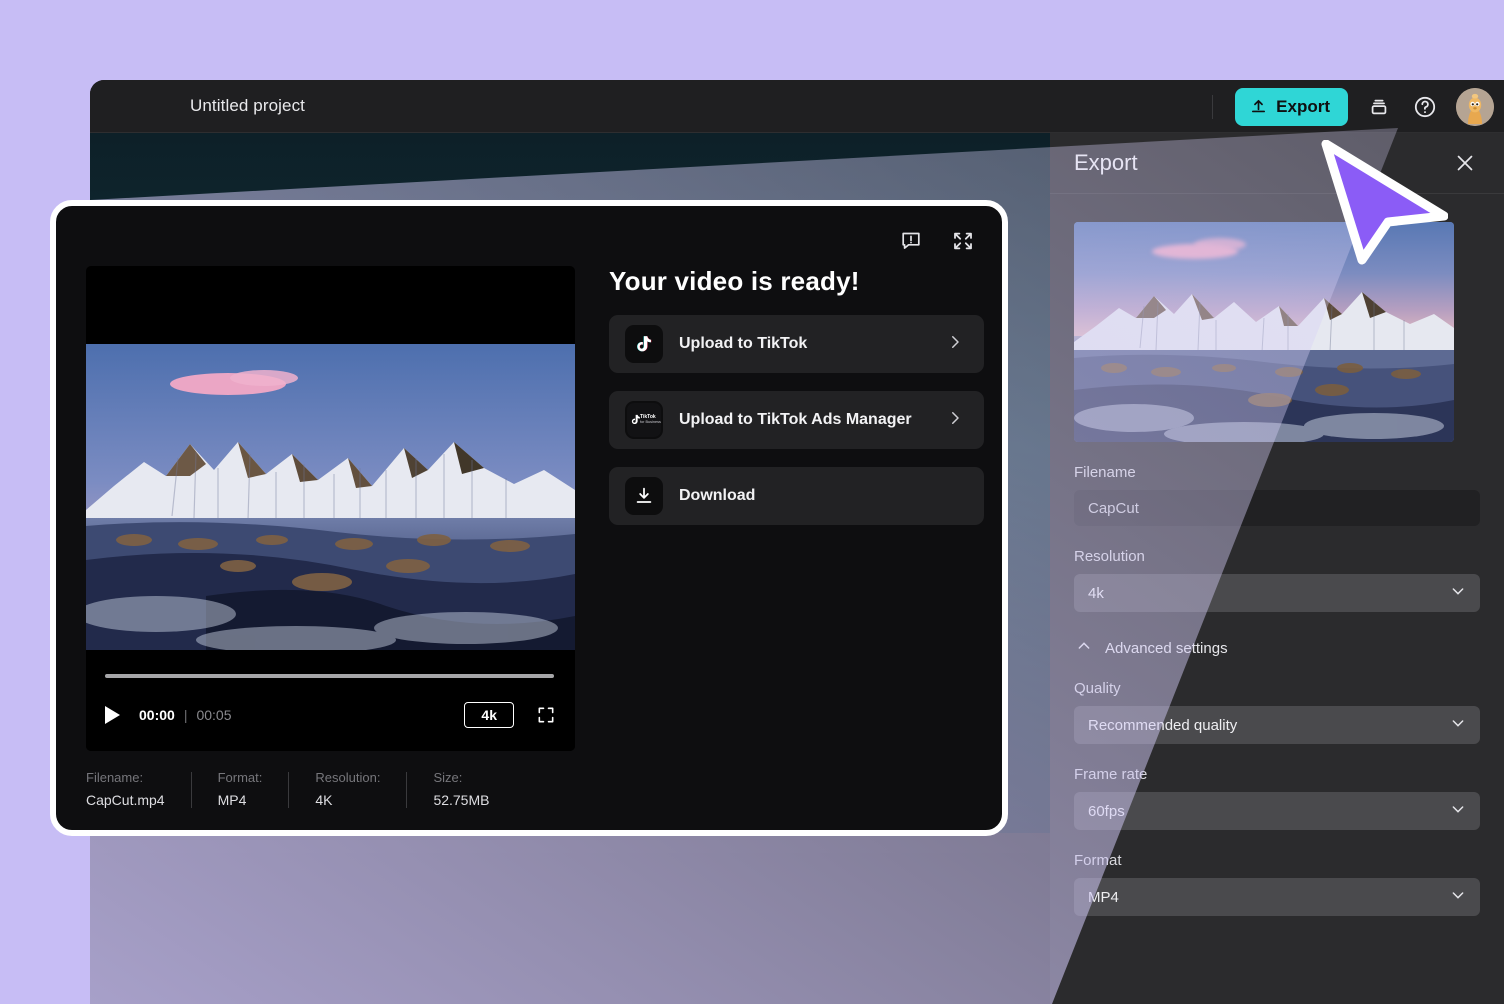 Image resolution: width=1504 pixels, height=1004 pixels. What do you see at coordinates (330, 715) in the screenshot?
I see `player-control-row: 00:00 | 00:05 4k` at bounding box center [330, 715].